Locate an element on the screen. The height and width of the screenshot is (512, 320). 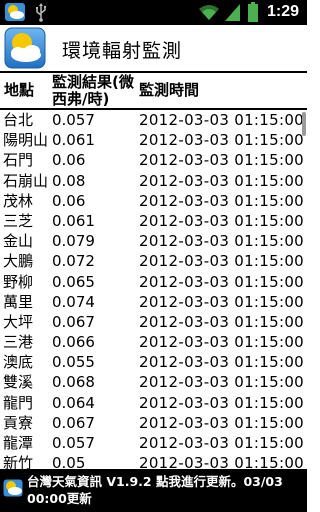
value-cell: 0.064 is located at coordinates (73, 402).